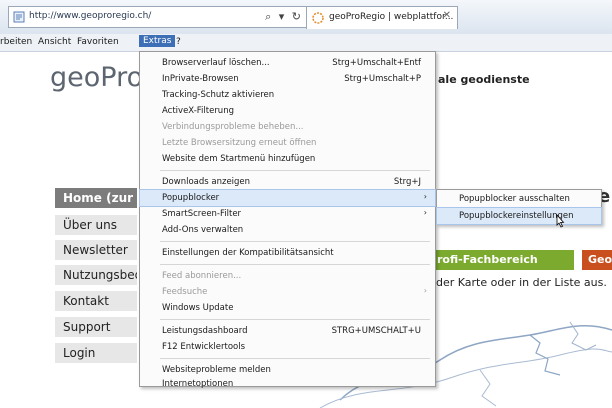 The image size is (612, 408). What do you see at coordinates (382, 79) in the screenshot?
I see `menu-item-shortcut: Strg+Umschalt+P` at bounding box center [382, 79].